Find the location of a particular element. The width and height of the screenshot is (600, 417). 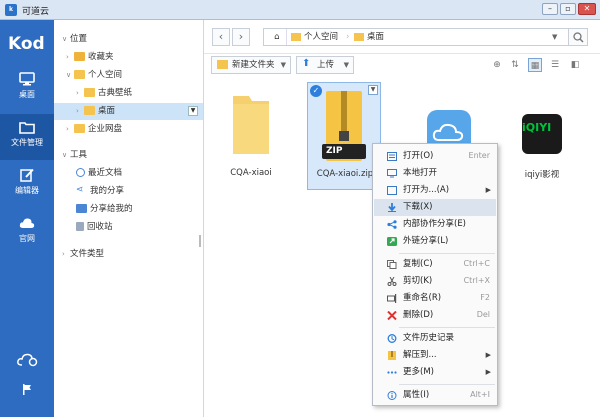

breadcrumb-personal-space: 个人空间 is located at coordinates (314, 37).